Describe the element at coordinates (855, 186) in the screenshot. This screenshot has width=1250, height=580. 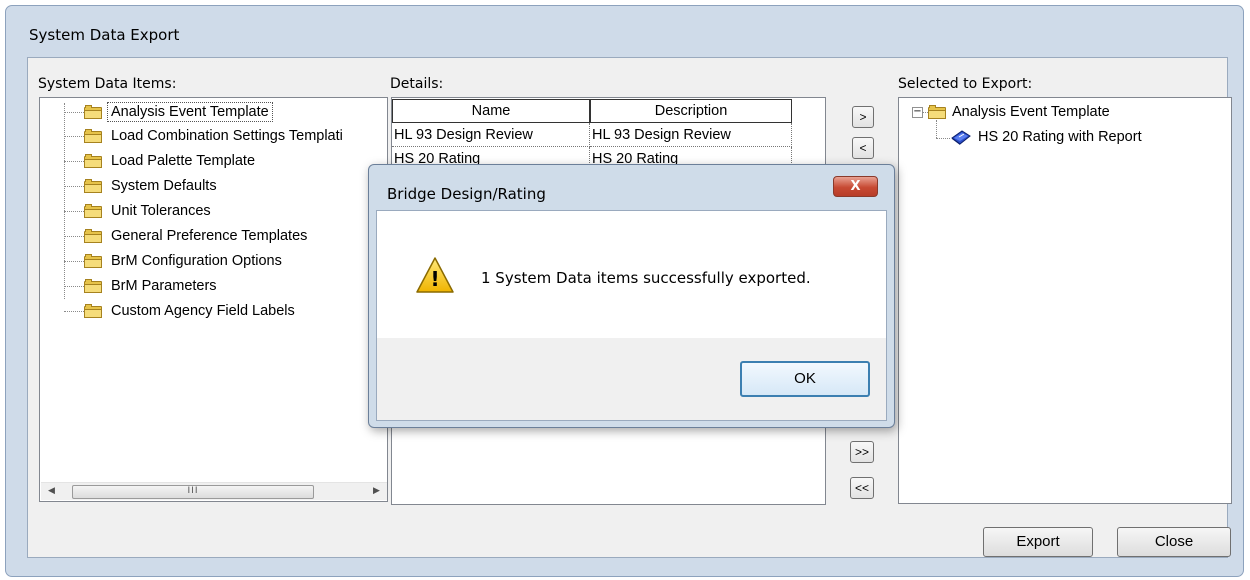
I see `dialog-close-button: X` at that location.